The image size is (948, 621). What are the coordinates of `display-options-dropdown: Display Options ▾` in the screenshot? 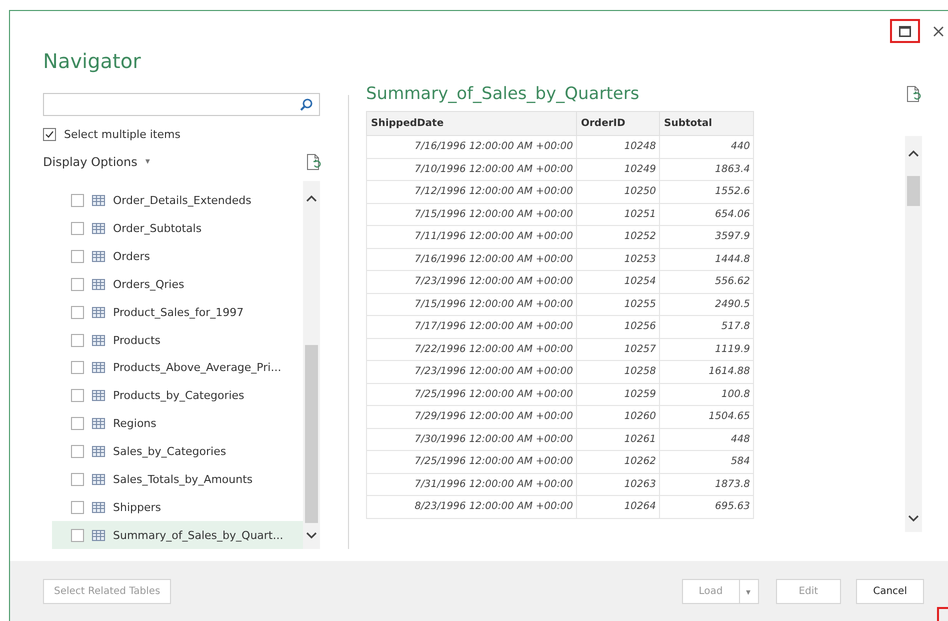 It's located at (96, 162).